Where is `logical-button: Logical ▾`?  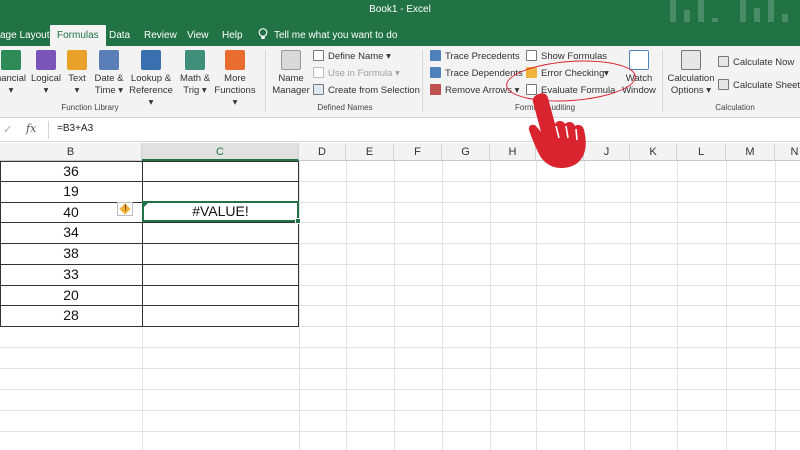 logical-button: Logical ▾ is located at coordinates (46, 73).